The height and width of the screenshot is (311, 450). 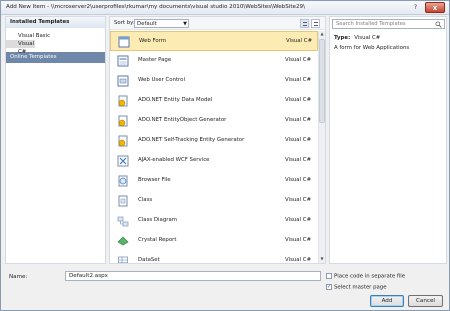 I want to click on select-master-page-checkbox: ✓, so click(x=329, y=287).